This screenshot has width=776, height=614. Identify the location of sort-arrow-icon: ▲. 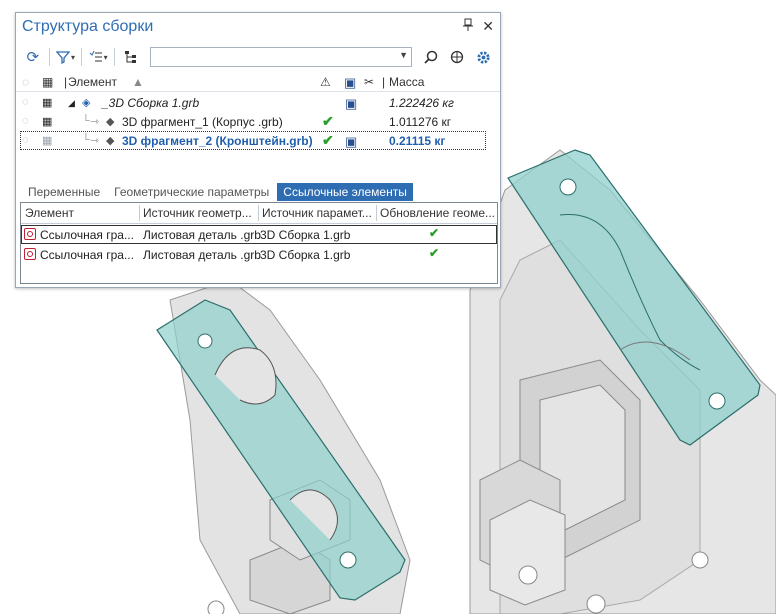
(138, 82).